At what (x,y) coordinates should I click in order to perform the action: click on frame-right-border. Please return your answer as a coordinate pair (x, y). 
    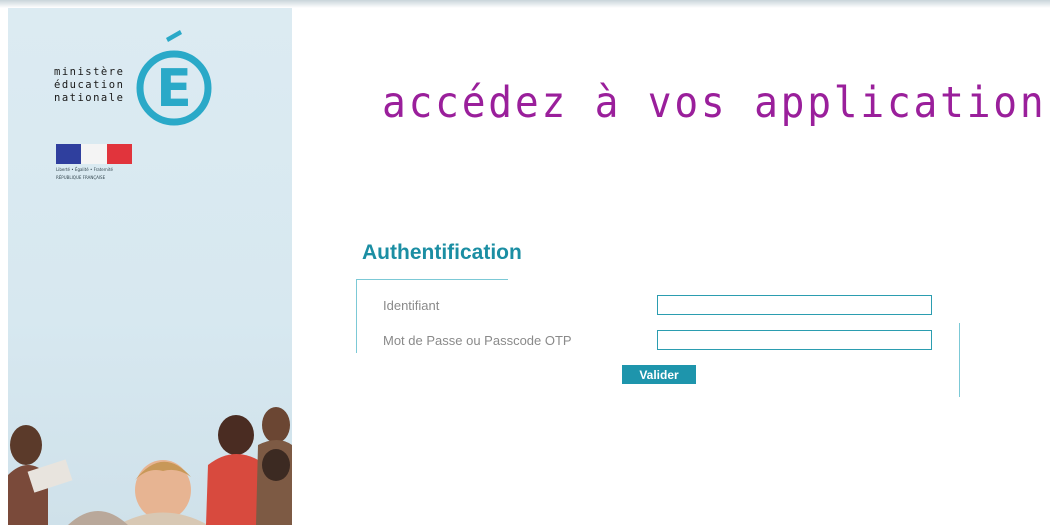
    Looking at the image, I should click on (959, 360).